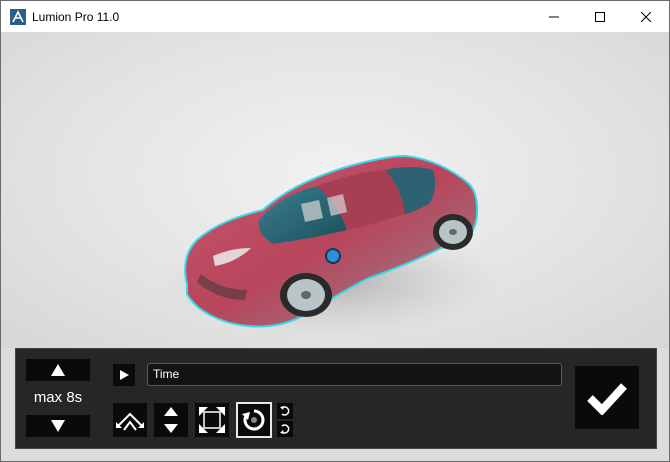  Describe the element at coordinates (285, 420) in the screenshot. I see `rotate-direction-stack` at that location.